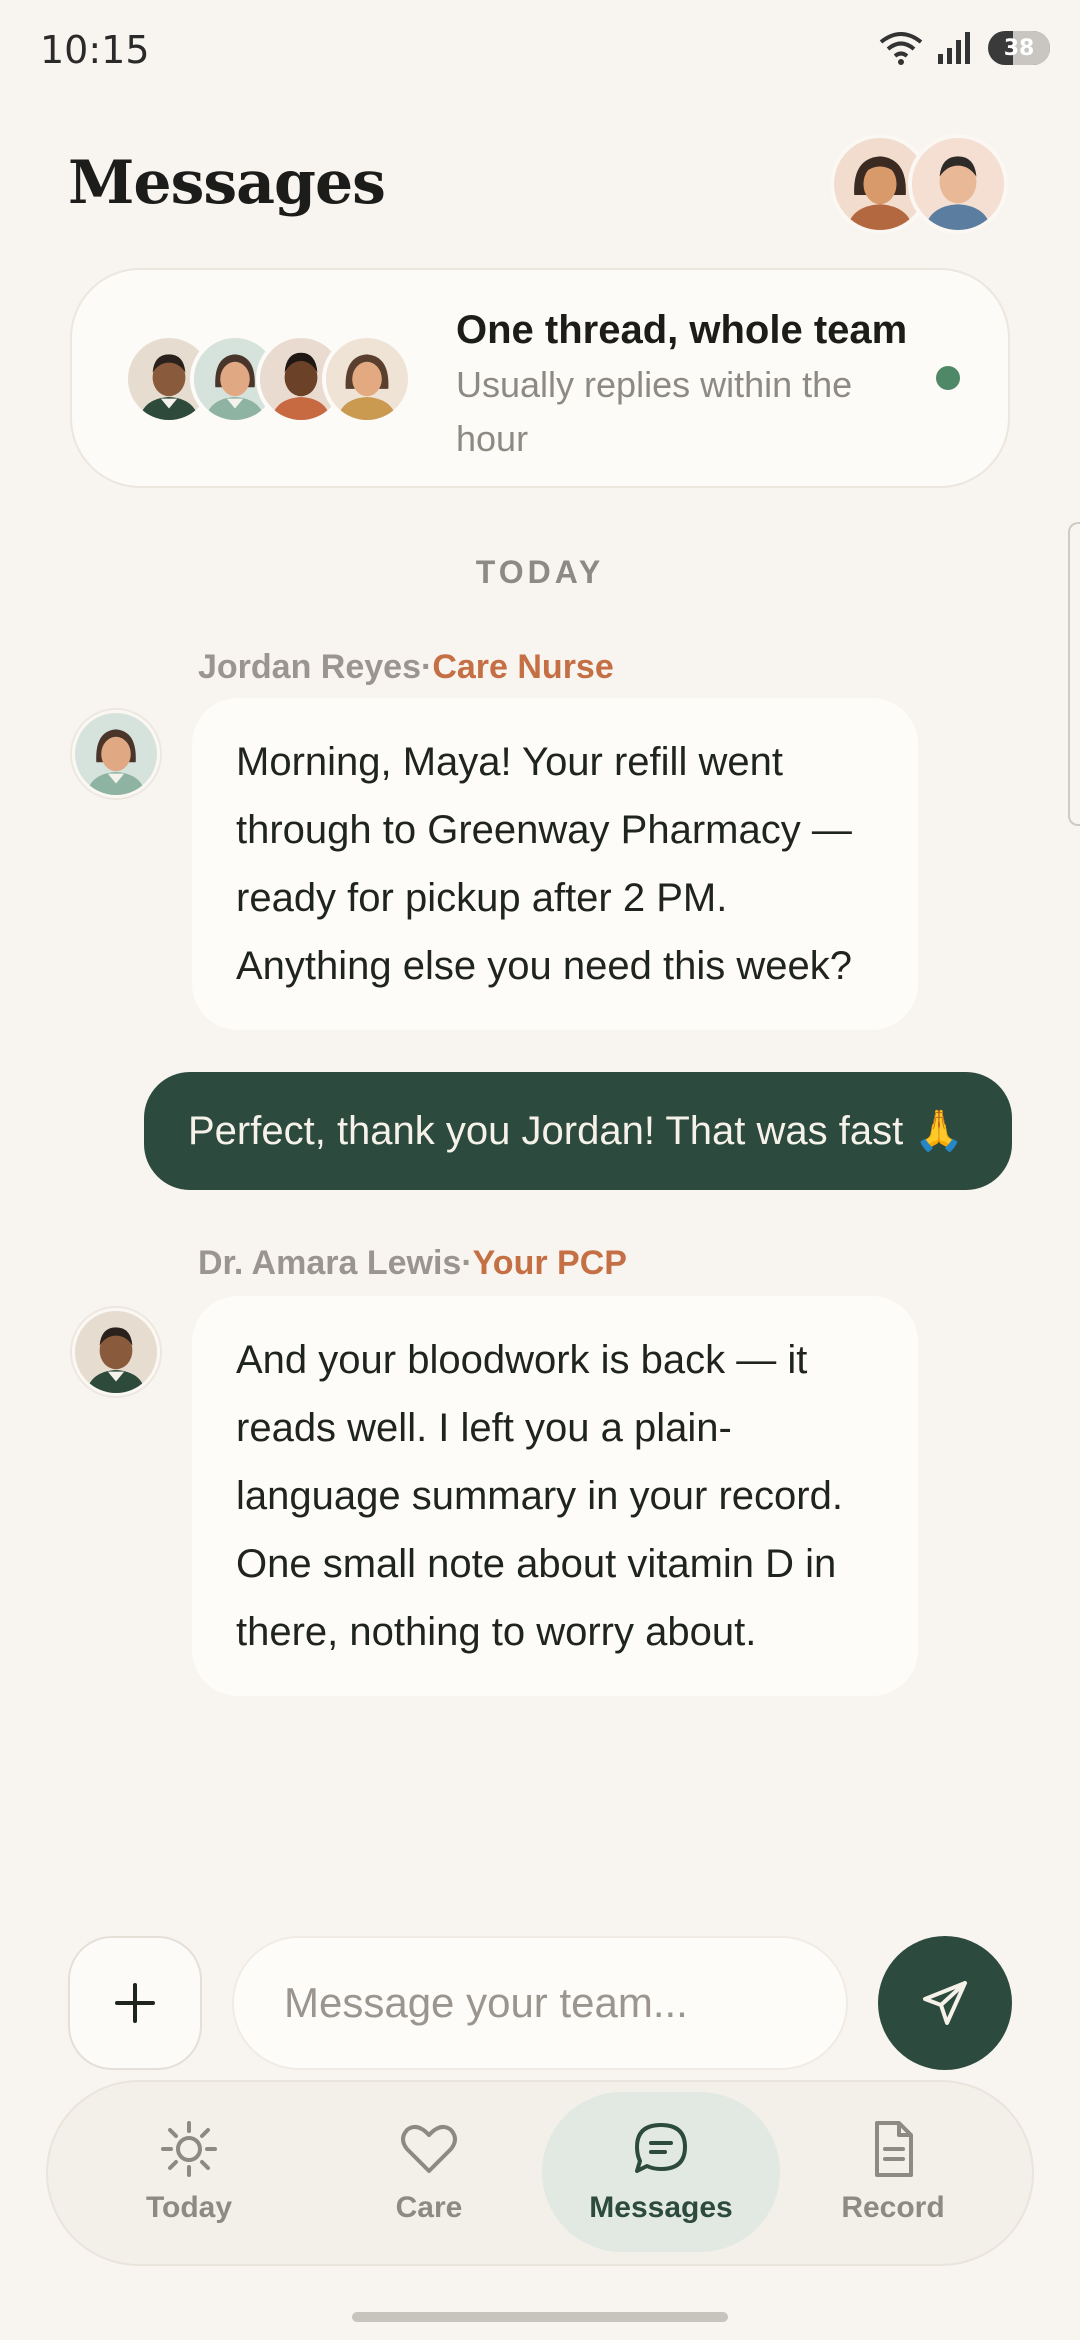 This screenshot has height=2340, width=1080. I want to click on bottom-tab-bar: Today Care Messages Record, so click(540, 2173).